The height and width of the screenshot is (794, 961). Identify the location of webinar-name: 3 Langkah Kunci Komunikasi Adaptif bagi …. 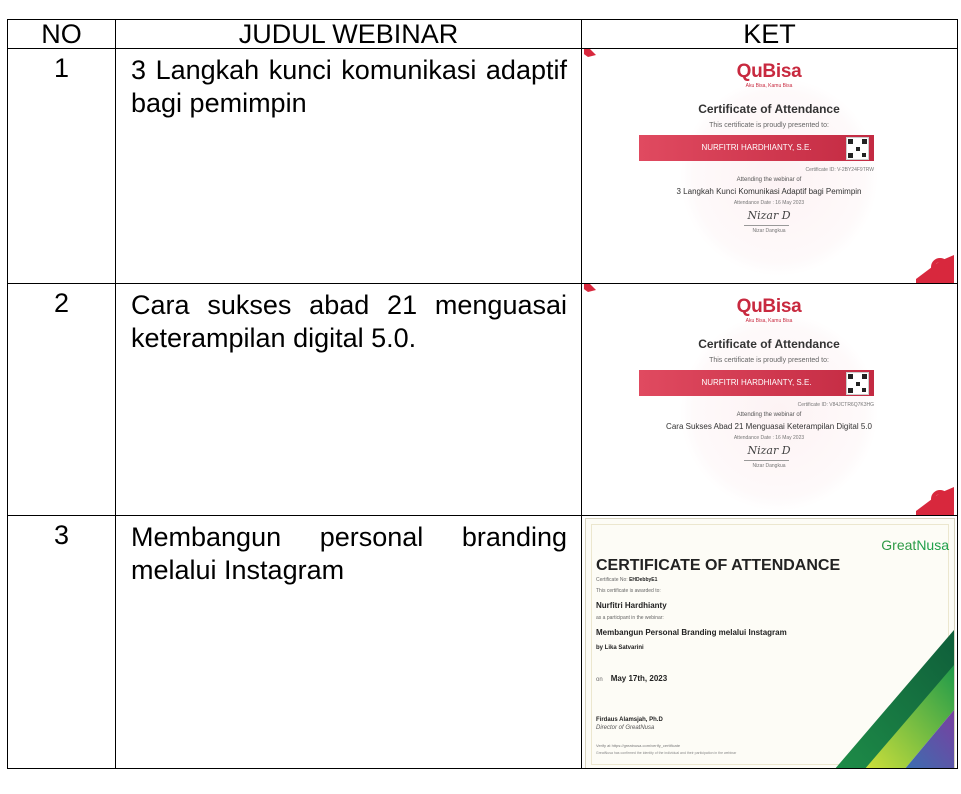
(769, 191).